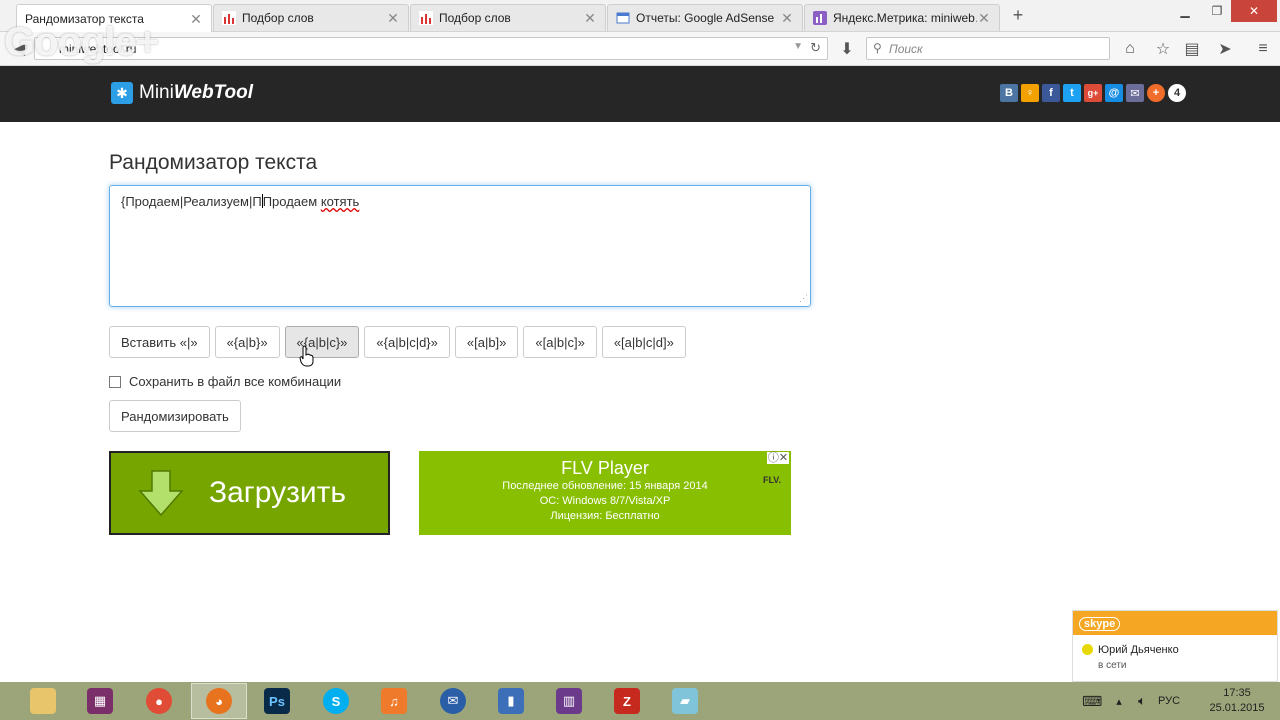 This screenshot has height=720, width=1280. What do you see at coordinates (1254, 11) in the screenshot?
I see `close-window-button: ✕` at bounding box center [1254, 11].